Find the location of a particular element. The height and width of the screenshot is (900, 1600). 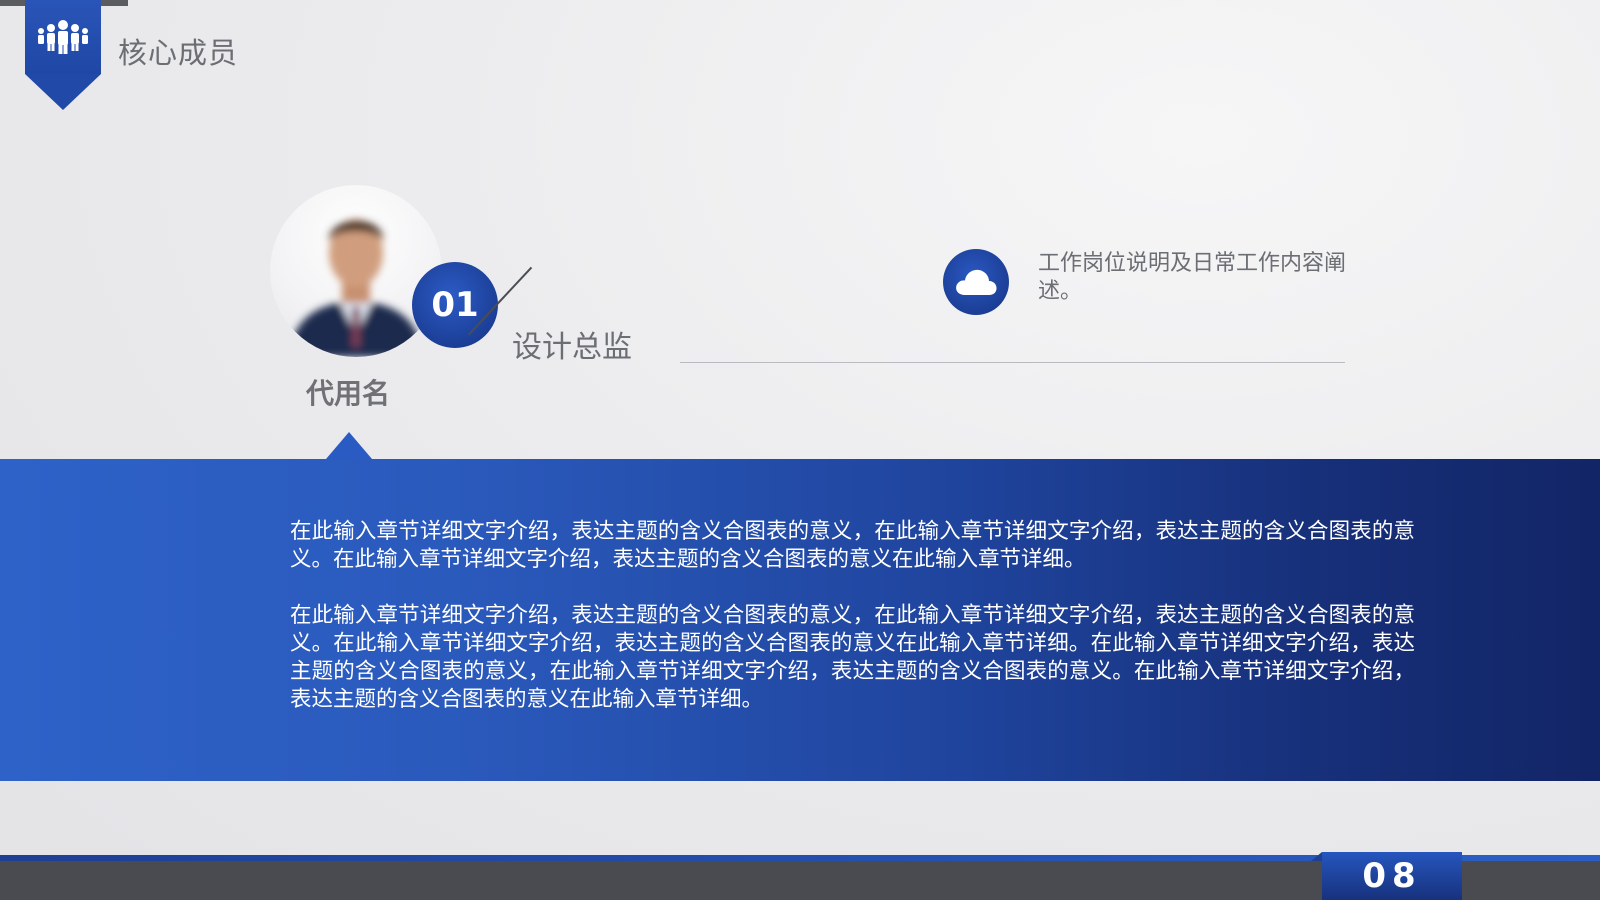

band-pointer is located at coordinates (349, 445).